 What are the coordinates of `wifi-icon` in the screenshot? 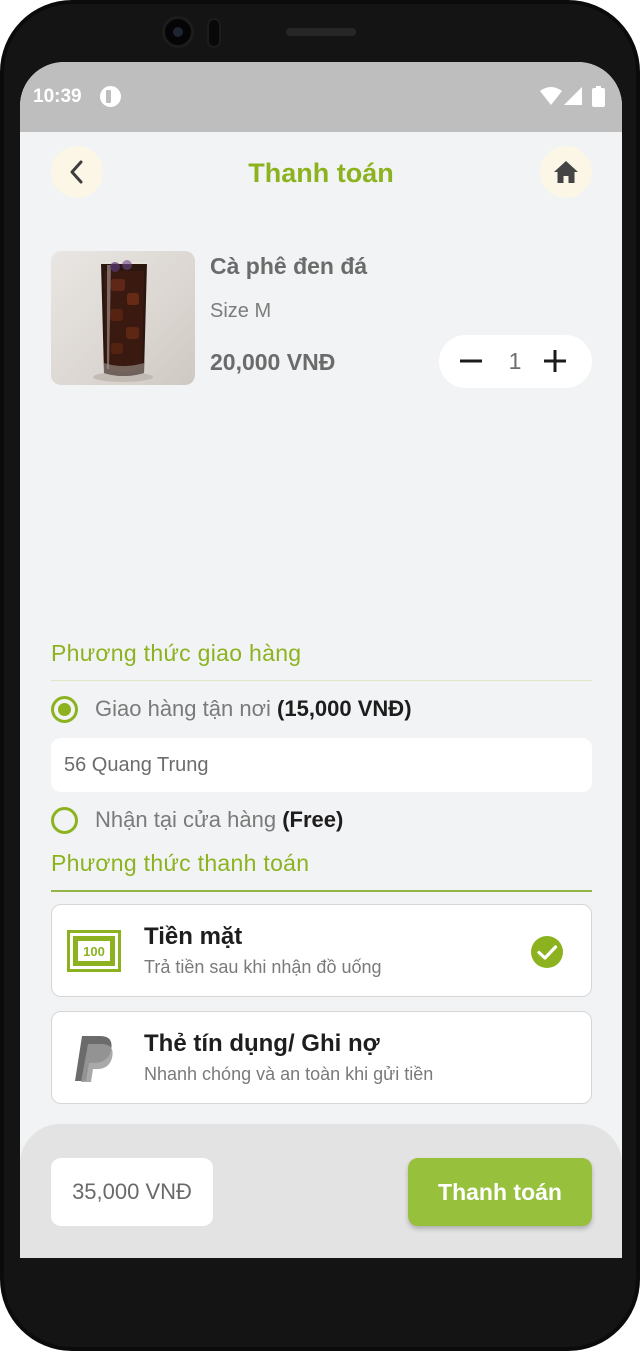 It's located at (551, 96).